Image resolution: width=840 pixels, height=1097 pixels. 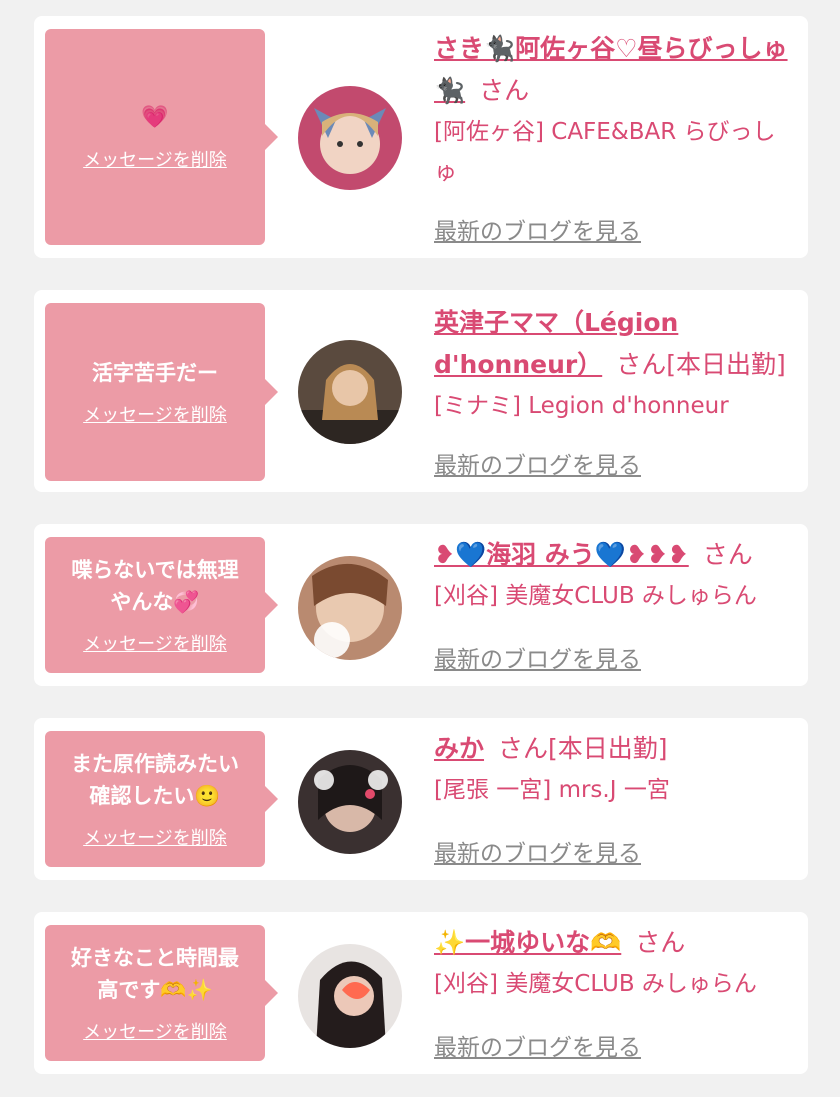 What do you see at coordinates (155, 586) in the screenshot?
I see `message-text: 喋らないでは無理 やんな💞` at bounding box center [155, 586].